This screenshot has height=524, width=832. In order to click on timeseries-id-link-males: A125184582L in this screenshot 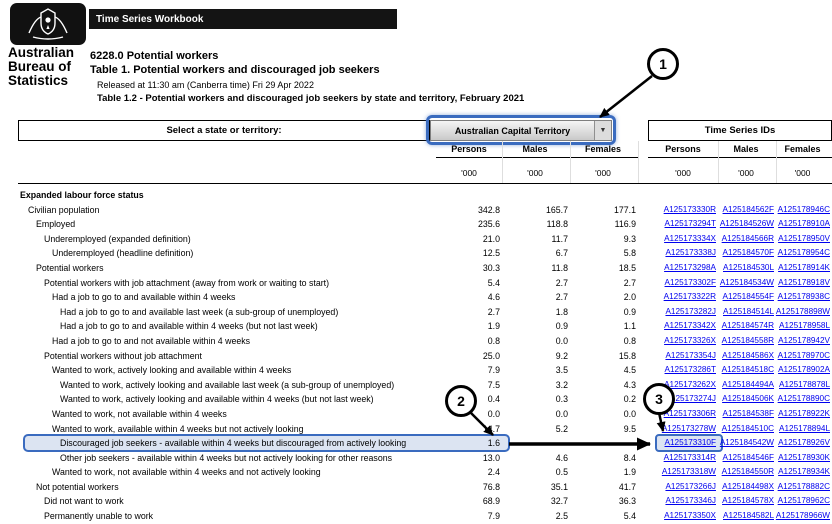, I will do `click(748, 516)`.